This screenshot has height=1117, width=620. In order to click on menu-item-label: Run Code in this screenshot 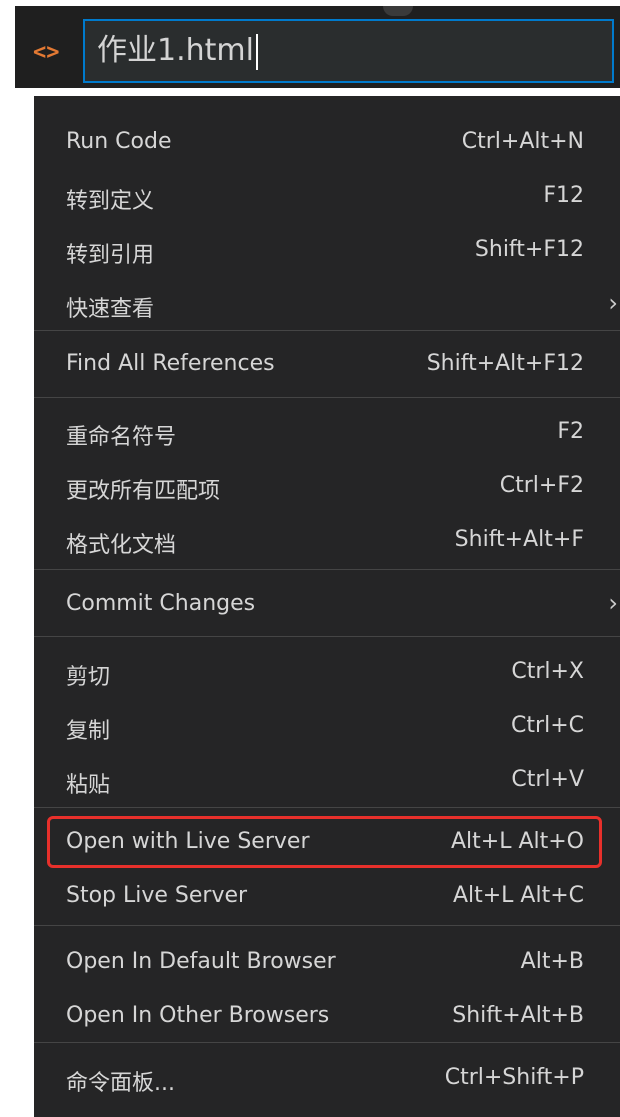, I will do `click(119, 141)`.